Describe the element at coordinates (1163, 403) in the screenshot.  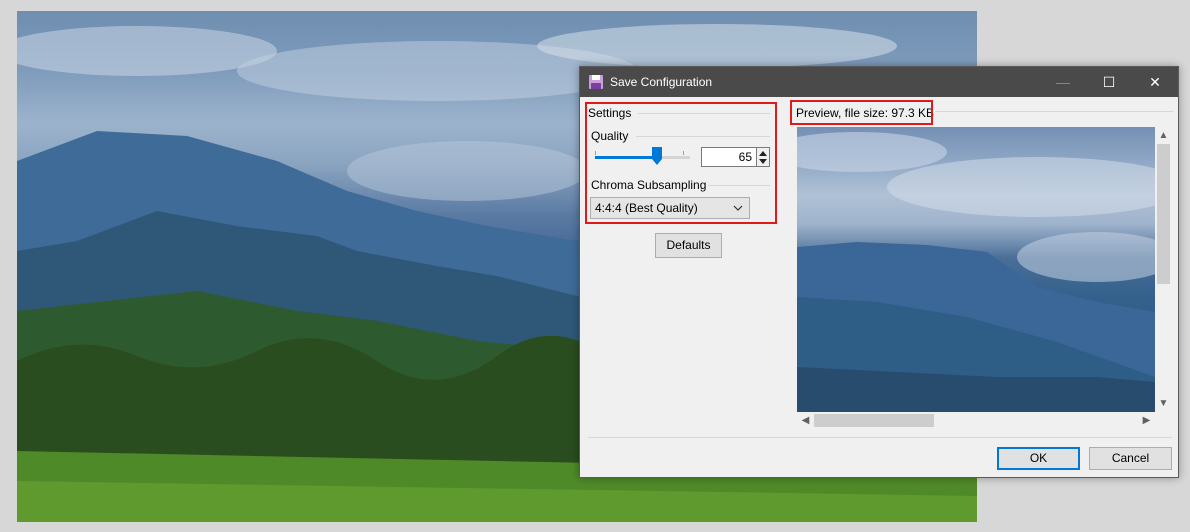
I see `scroll-down-icon: ▼` at that location.